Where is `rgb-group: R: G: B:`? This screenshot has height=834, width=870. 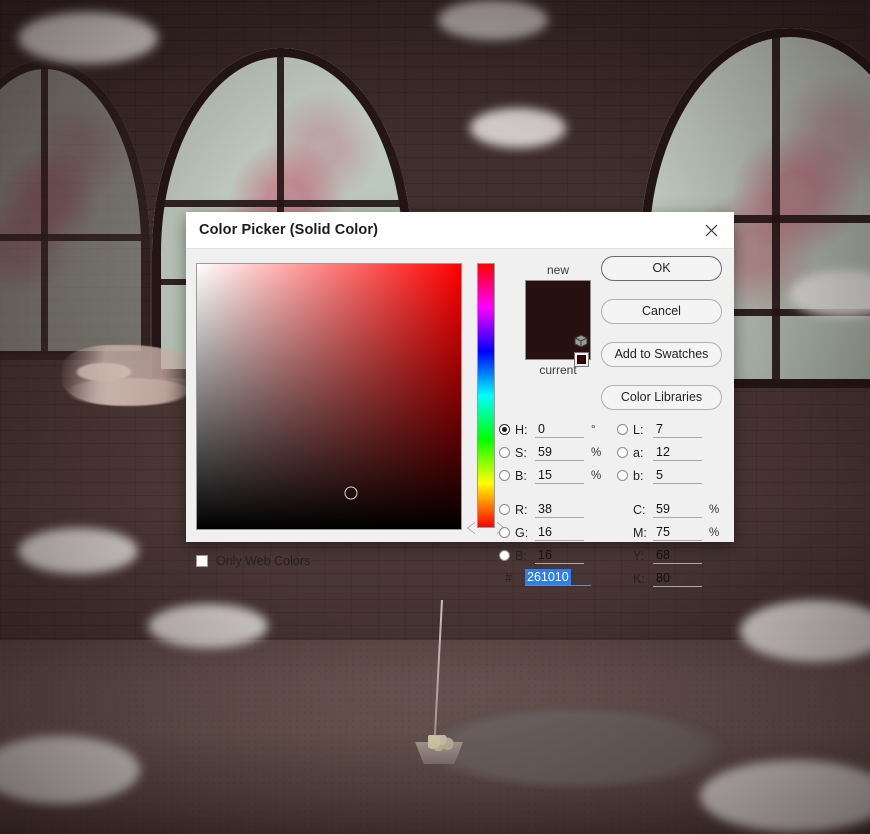 rgb-group: R: G: B: is located at coordinates (558, 532).